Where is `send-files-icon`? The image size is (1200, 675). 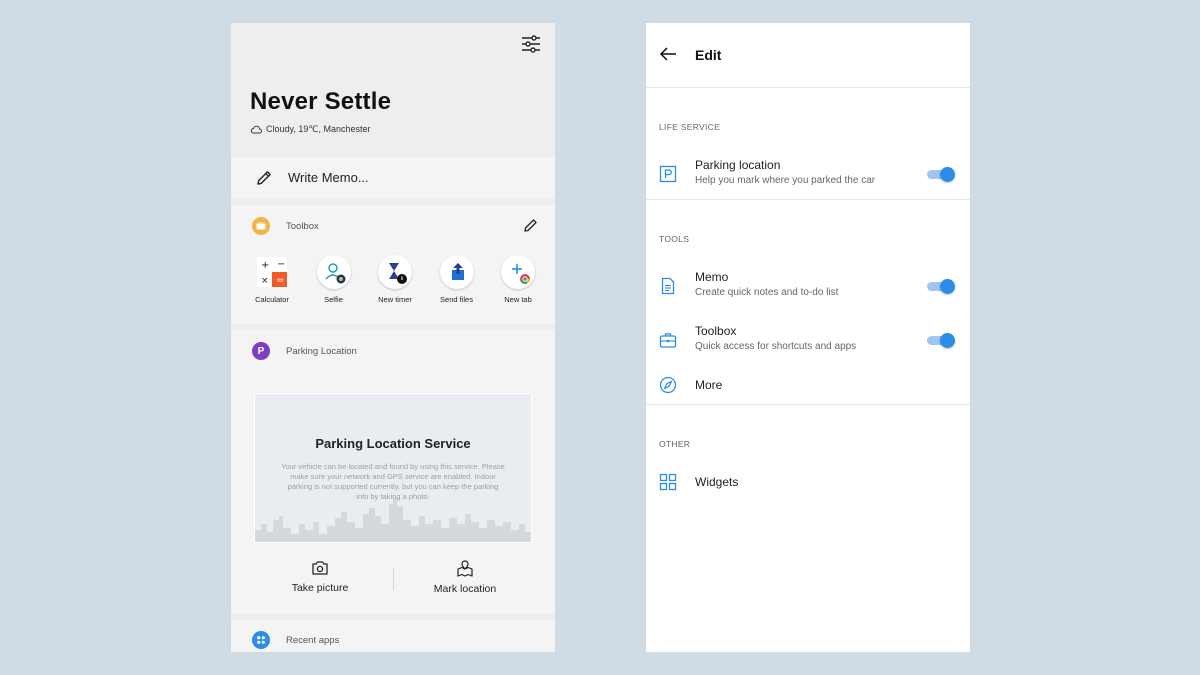 send-files-icon is located at coordinates (456, 272).